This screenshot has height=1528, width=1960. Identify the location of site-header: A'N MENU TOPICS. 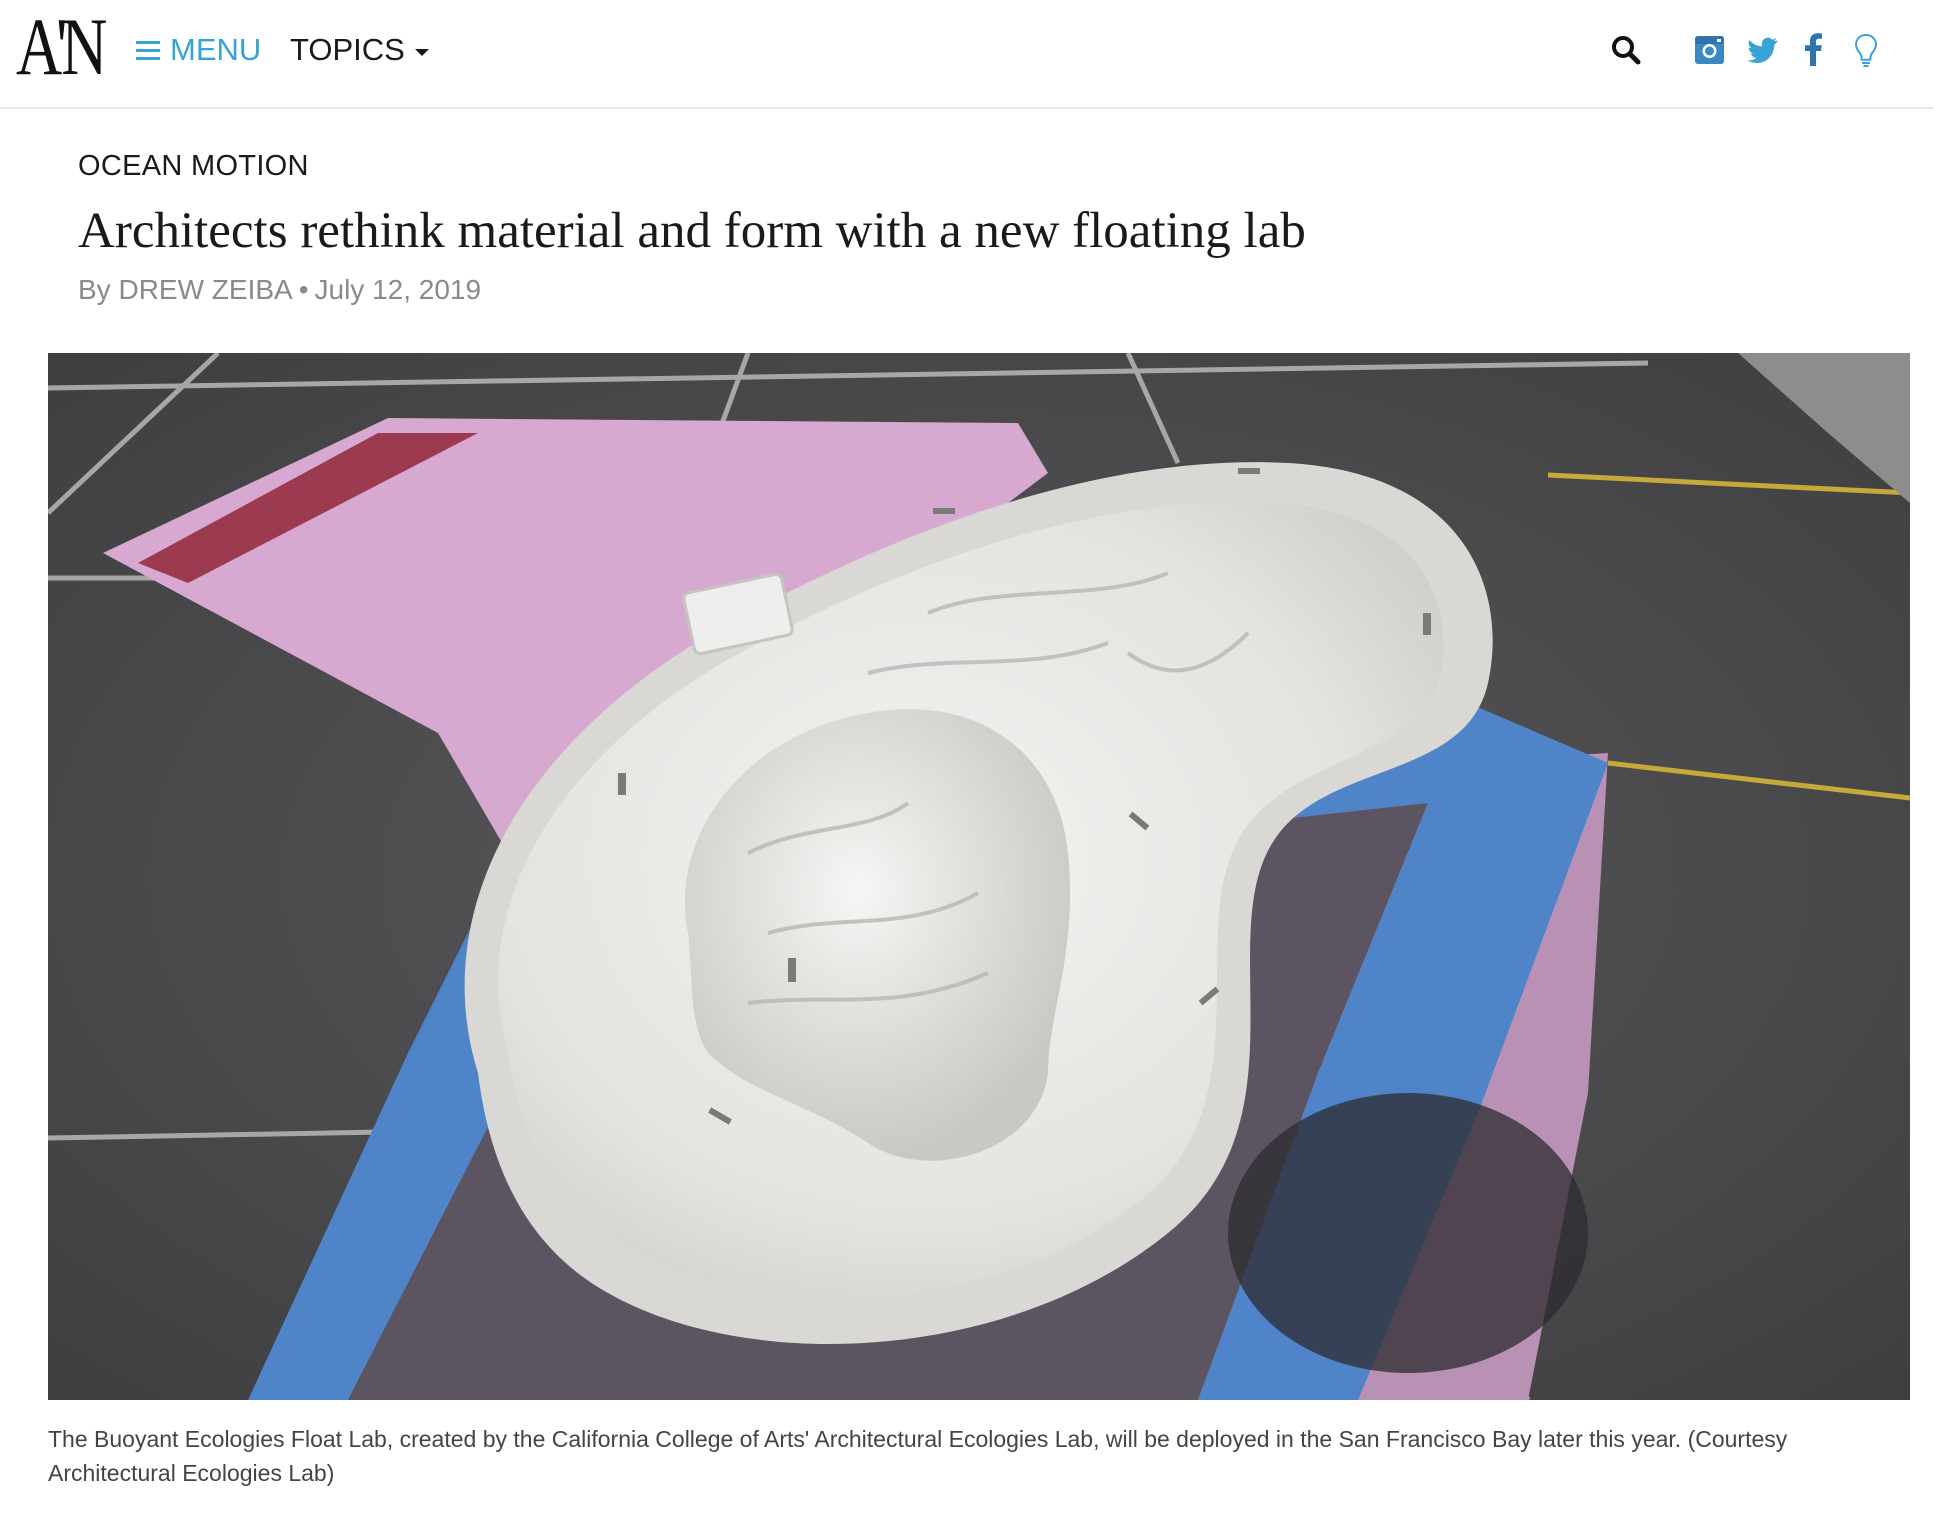
(966, 54).